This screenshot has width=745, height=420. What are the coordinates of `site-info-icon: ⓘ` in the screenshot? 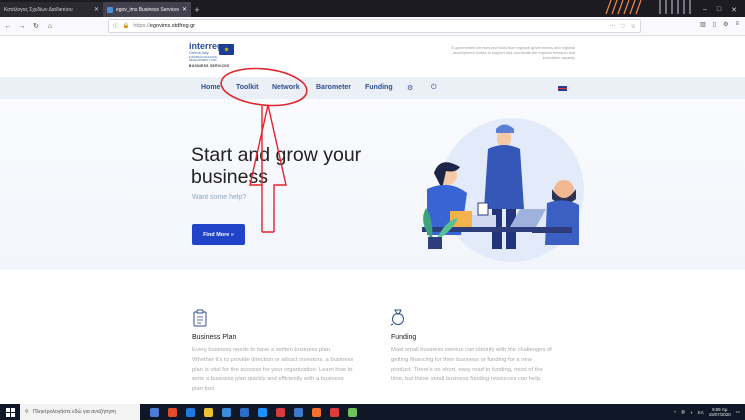 It's located at (116, 26).